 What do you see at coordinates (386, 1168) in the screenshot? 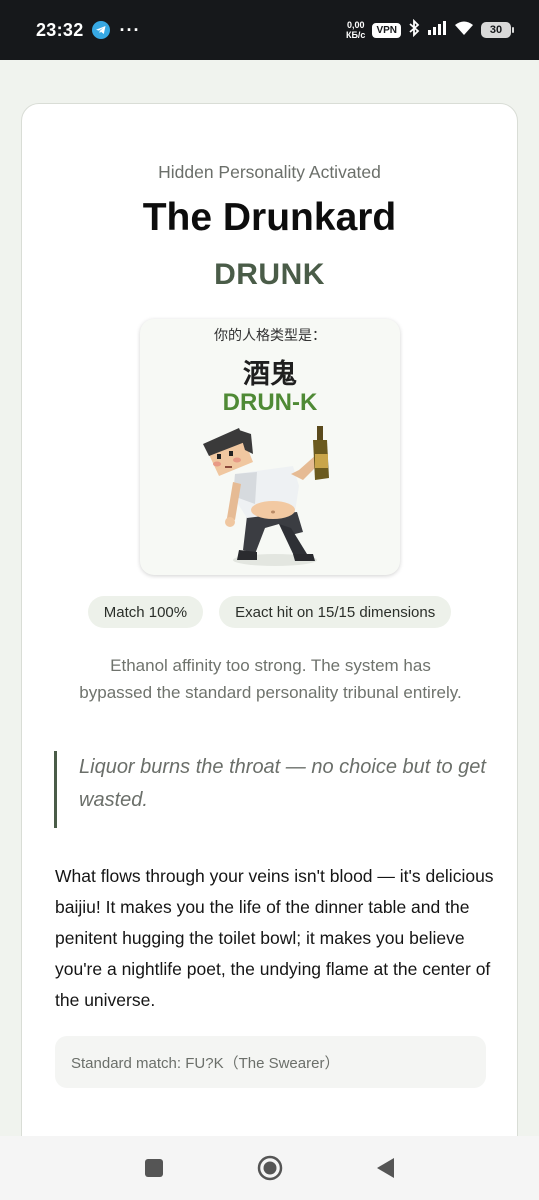
I see `back-icon` at bounding box center [386, 1168].